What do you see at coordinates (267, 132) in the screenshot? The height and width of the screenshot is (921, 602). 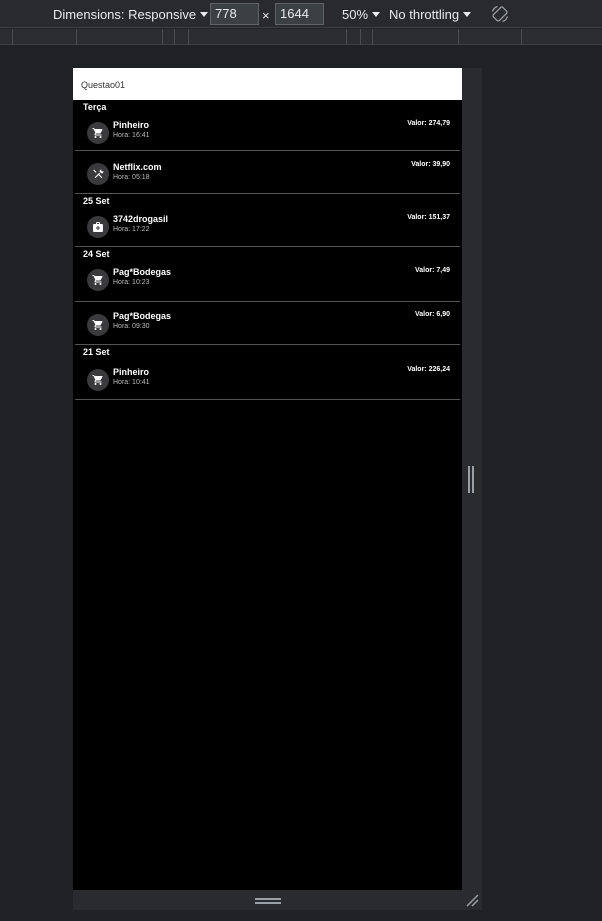 I see `list-item: Pinheiro Hora: 16:41 Valor: 274,79` at bounding box center [267, 132].